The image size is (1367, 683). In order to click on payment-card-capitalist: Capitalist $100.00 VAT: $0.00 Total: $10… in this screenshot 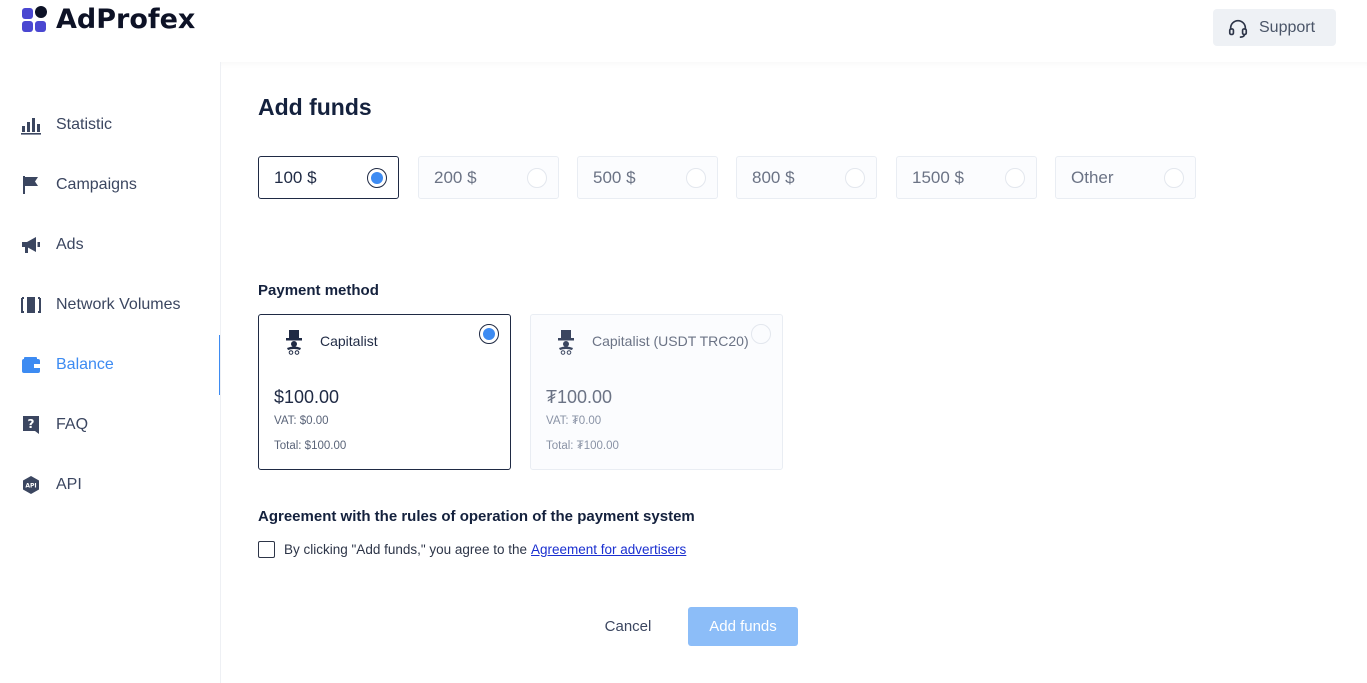, I will do `click(384, 392)`.